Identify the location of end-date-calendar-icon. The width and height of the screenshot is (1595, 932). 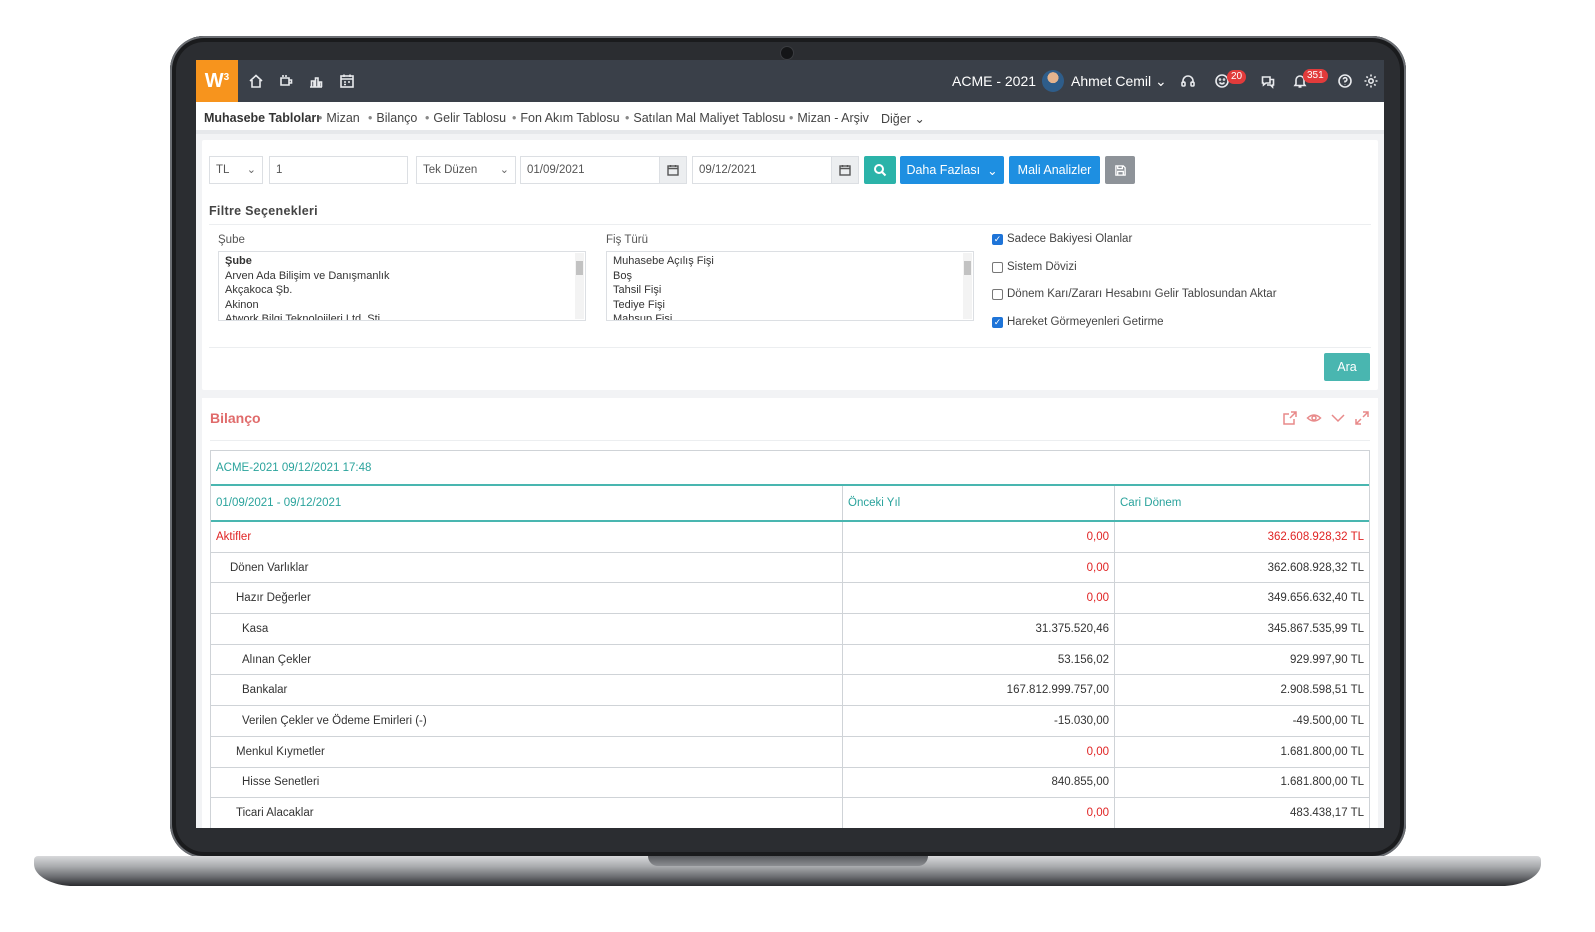
(845, 170).